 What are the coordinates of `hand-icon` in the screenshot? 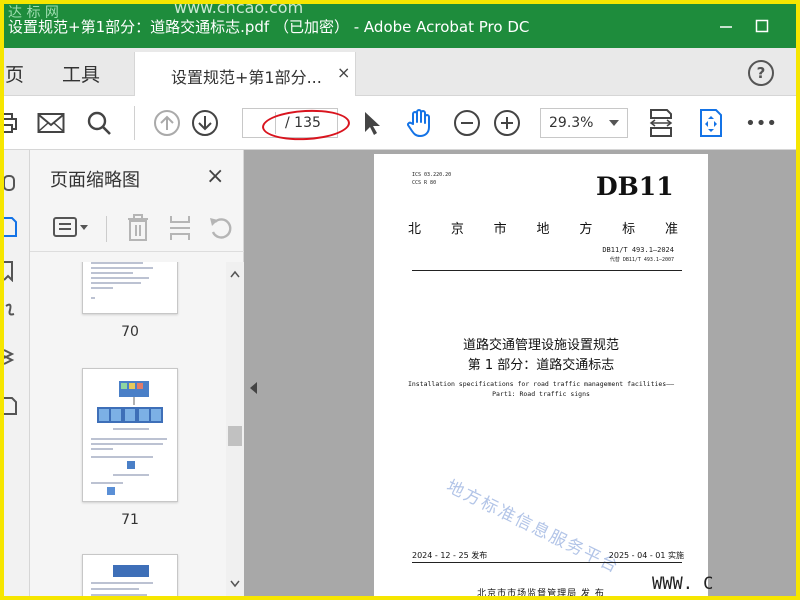 It's located at (418, 123).